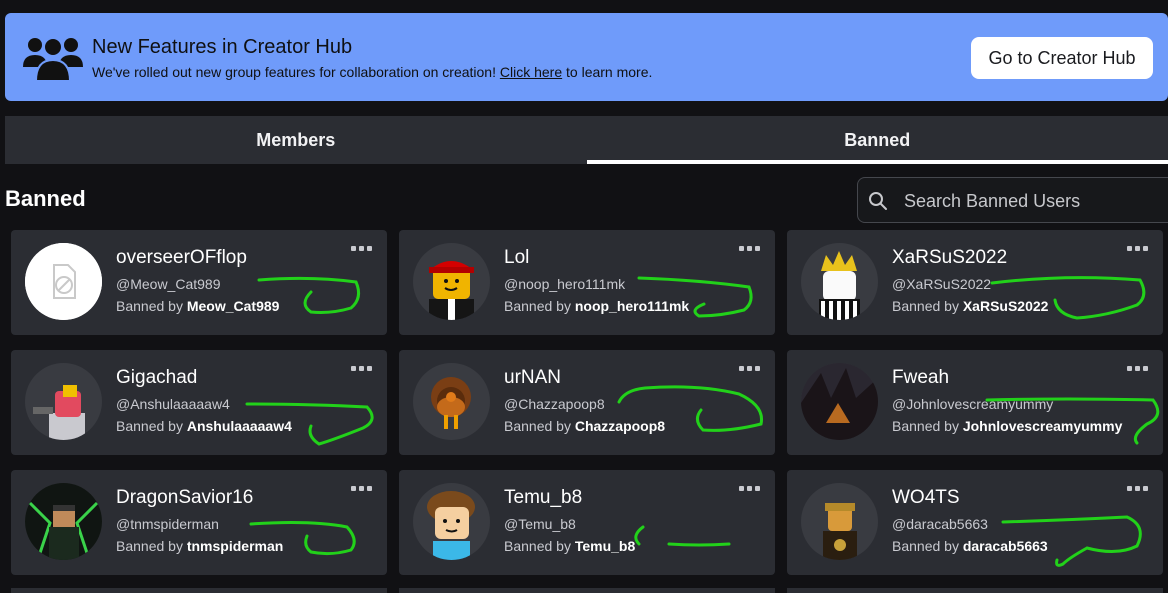 The image size is (1168, 593). Describe the element at coordinates (840, 531) in the screenshot. I see `pirate-avatar` at that location.